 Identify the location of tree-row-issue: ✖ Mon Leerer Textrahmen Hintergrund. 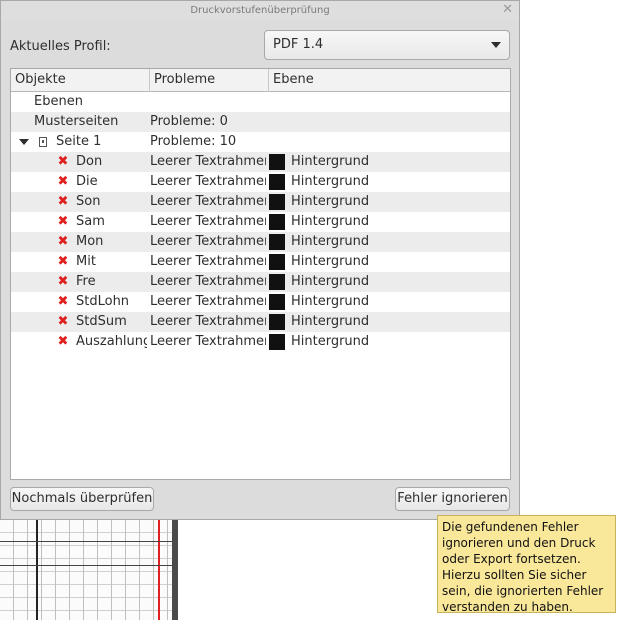
(260, 242).